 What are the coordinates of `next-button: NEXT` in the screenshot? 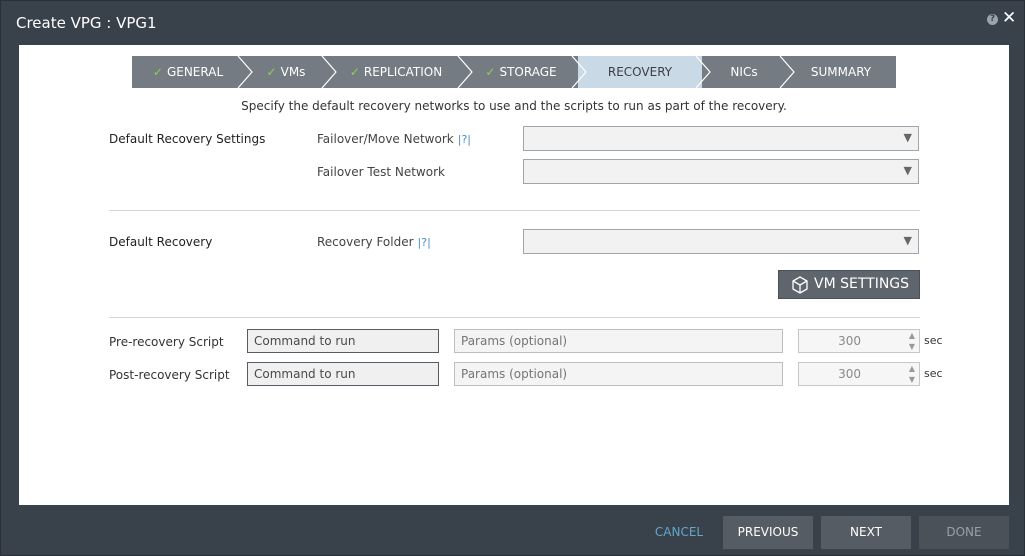 It's located at (866, 532).